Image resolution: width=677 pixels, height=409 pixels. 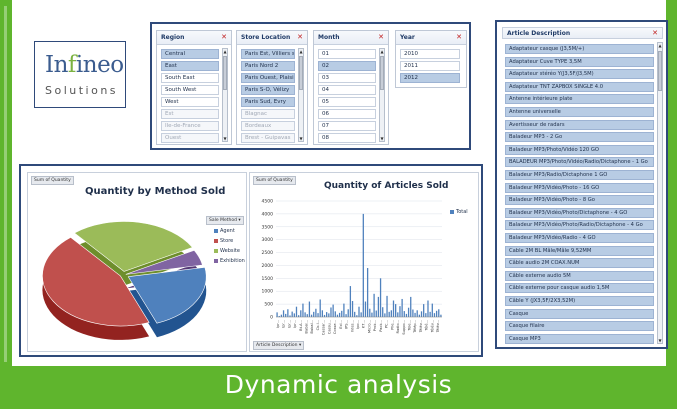 What do you see at coordinates (225, 51) in the screenshot?
I see `scroll-up-icon: ▲` at bounding box center [225, 51].